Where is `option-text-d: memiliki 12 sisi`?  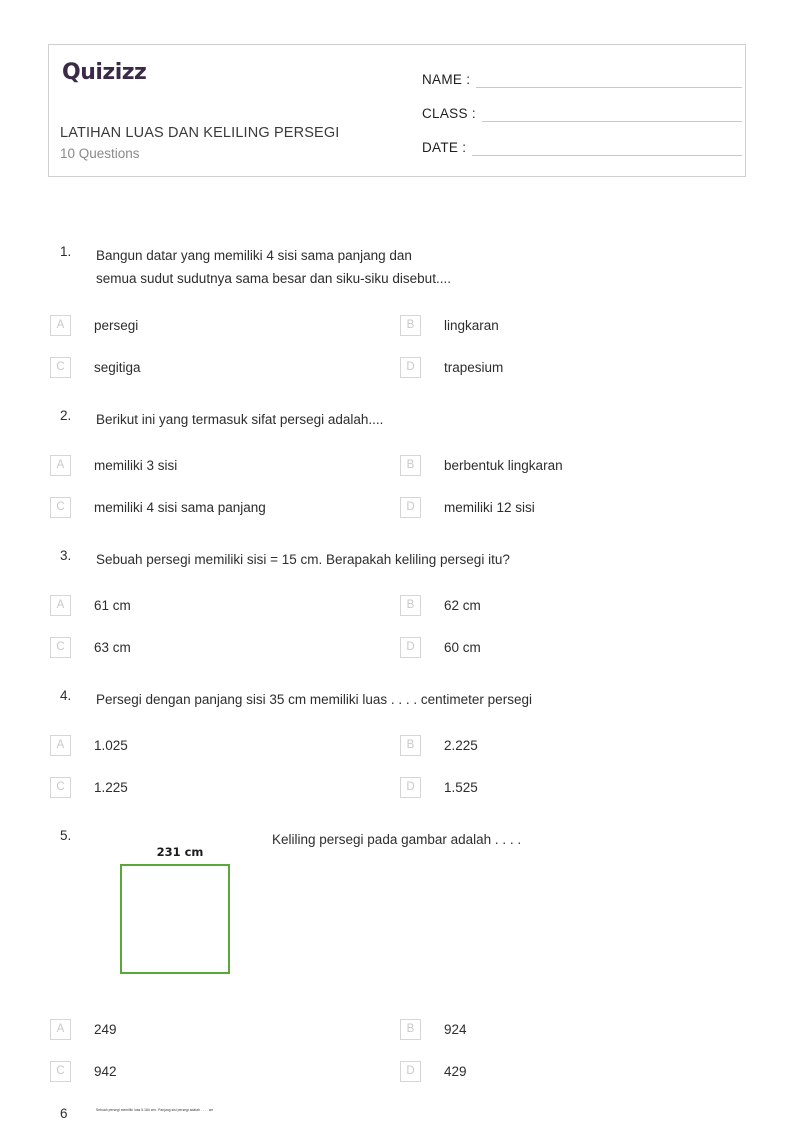 option-text-d: memiliki 12 sisi is located at coordinates (489, 507).